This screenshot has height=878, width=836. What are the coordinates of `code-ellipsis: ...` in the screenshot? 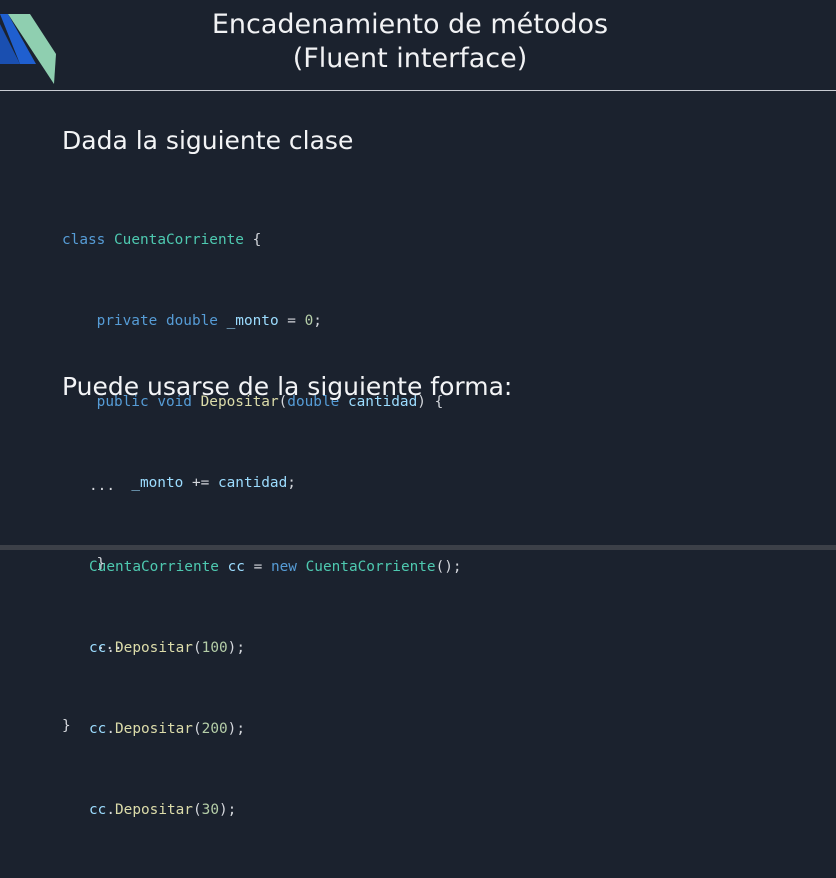 It's located at (102, 486).